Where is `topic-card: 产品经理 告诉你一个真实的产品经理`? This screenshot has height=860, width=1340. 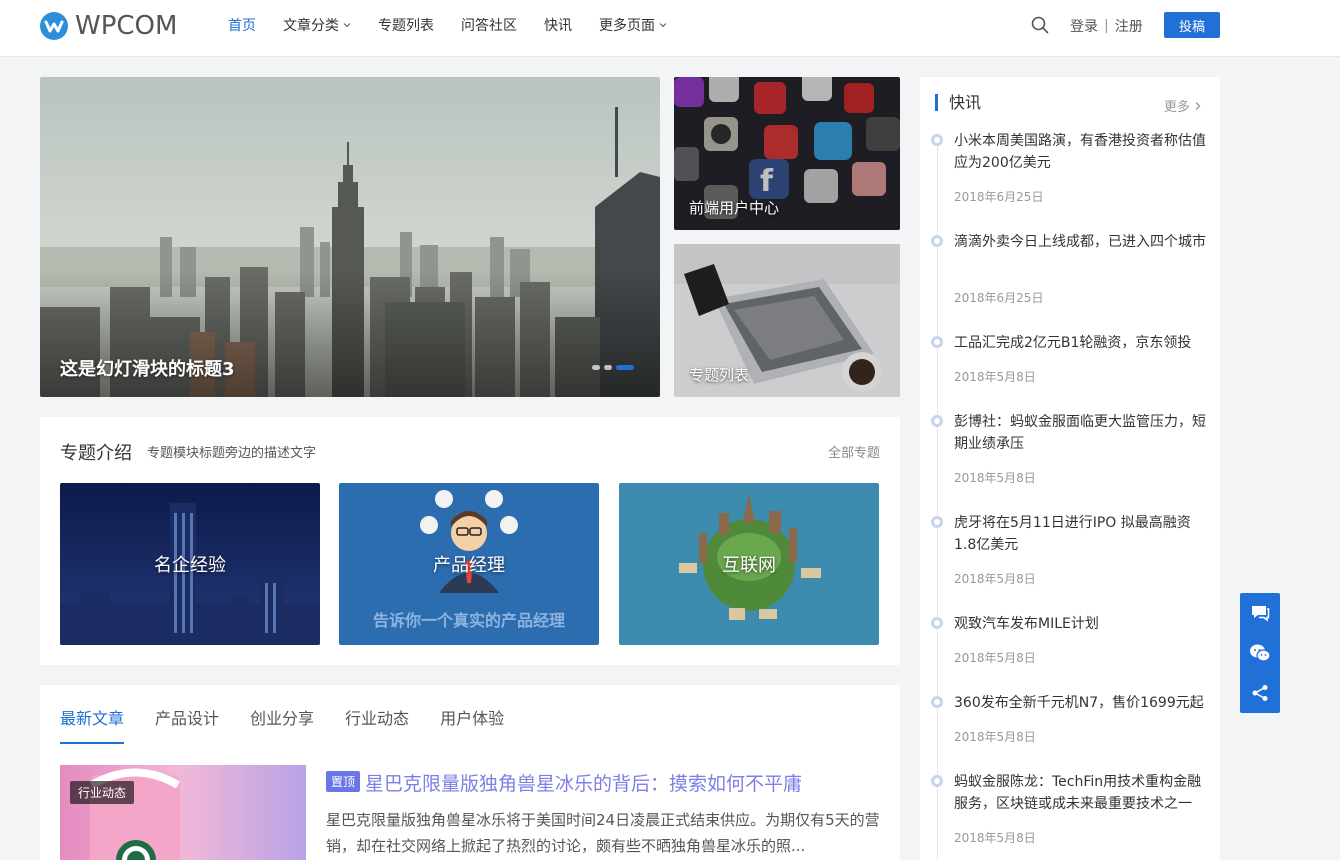
topic-card: 产品经理 告诉你一个真实的产品经理 is located at coordinates (469, 564).